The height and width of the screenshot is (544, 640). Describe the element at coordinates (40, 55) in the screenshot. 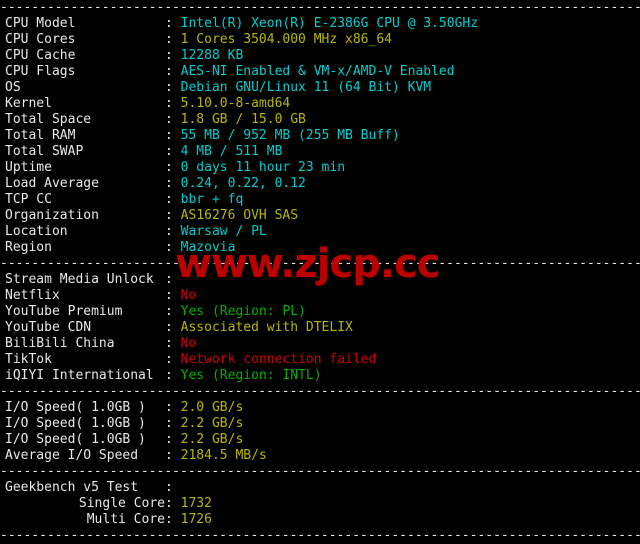

I see `row-label: CPU Cache` at that location.